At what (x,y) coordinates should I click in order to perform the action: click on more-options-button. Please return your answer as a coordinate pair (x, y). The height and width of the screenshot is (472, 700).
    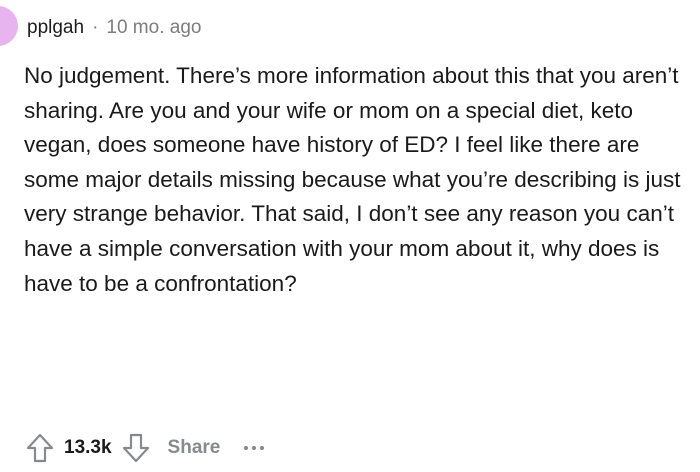
    Looking at the image, I should click on (254, 448).